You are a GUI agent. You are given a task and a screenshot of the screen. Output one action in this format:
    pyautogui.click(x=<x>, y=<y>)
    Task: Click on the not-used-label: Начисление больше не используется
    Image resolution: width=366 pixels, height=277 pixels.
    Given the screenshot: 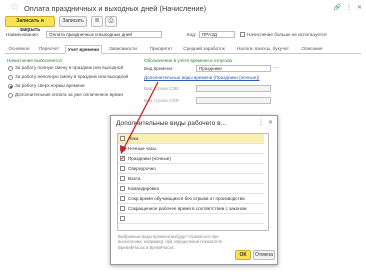 What is the action you would take?
    pyautogui.click(x=287, y=34)
    